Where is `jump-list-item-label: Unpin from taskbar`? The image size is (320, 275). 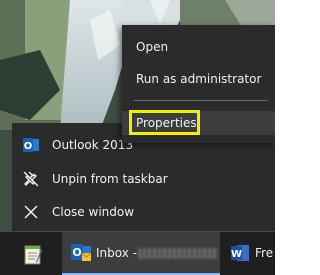 jump-list-item-label: Unpin from taskbar is located at coordinates (110, 179).